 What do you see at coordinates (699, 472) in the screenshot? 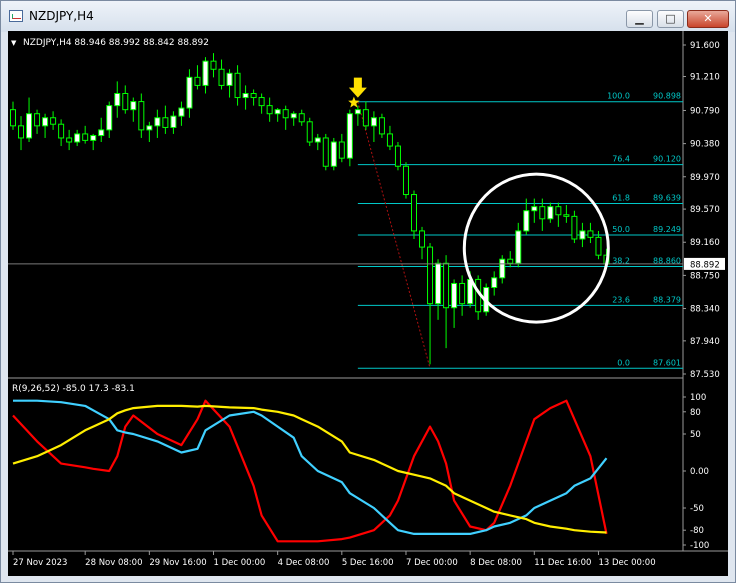
I see `indicator-tick-label: 0.00` at bounding box center [699, 472].